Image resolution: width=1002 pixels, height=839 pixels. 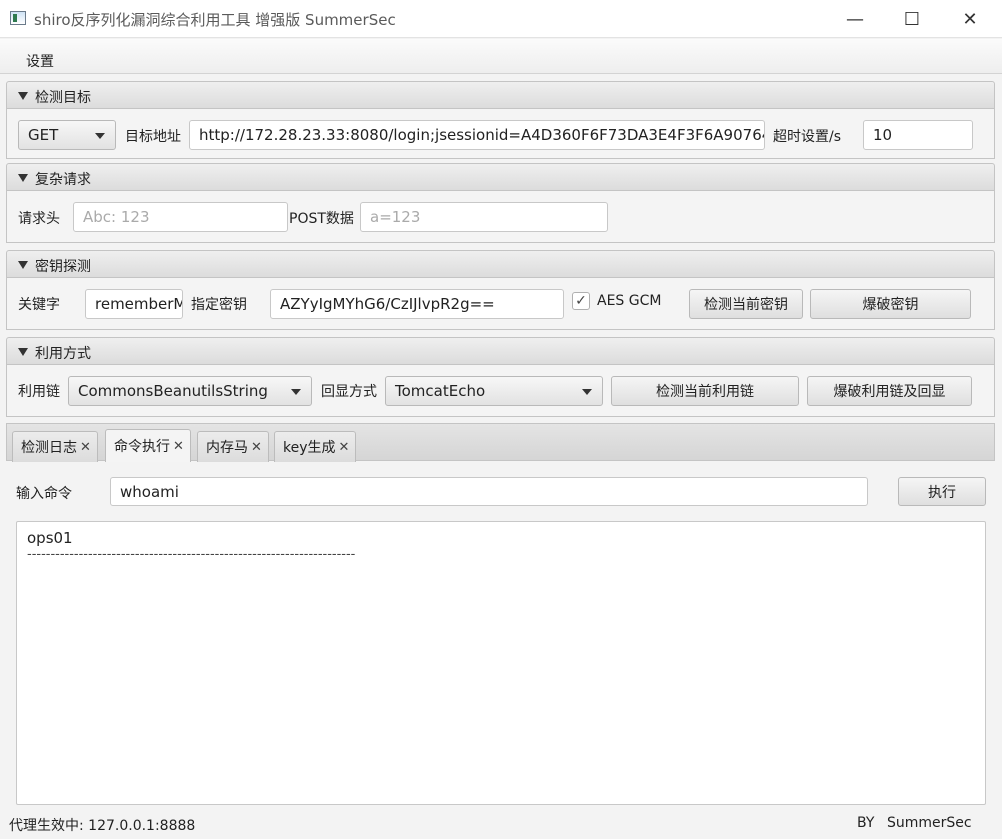 I want to click on aes-gcm-label: AES GCM, so click(x=629, y=301).